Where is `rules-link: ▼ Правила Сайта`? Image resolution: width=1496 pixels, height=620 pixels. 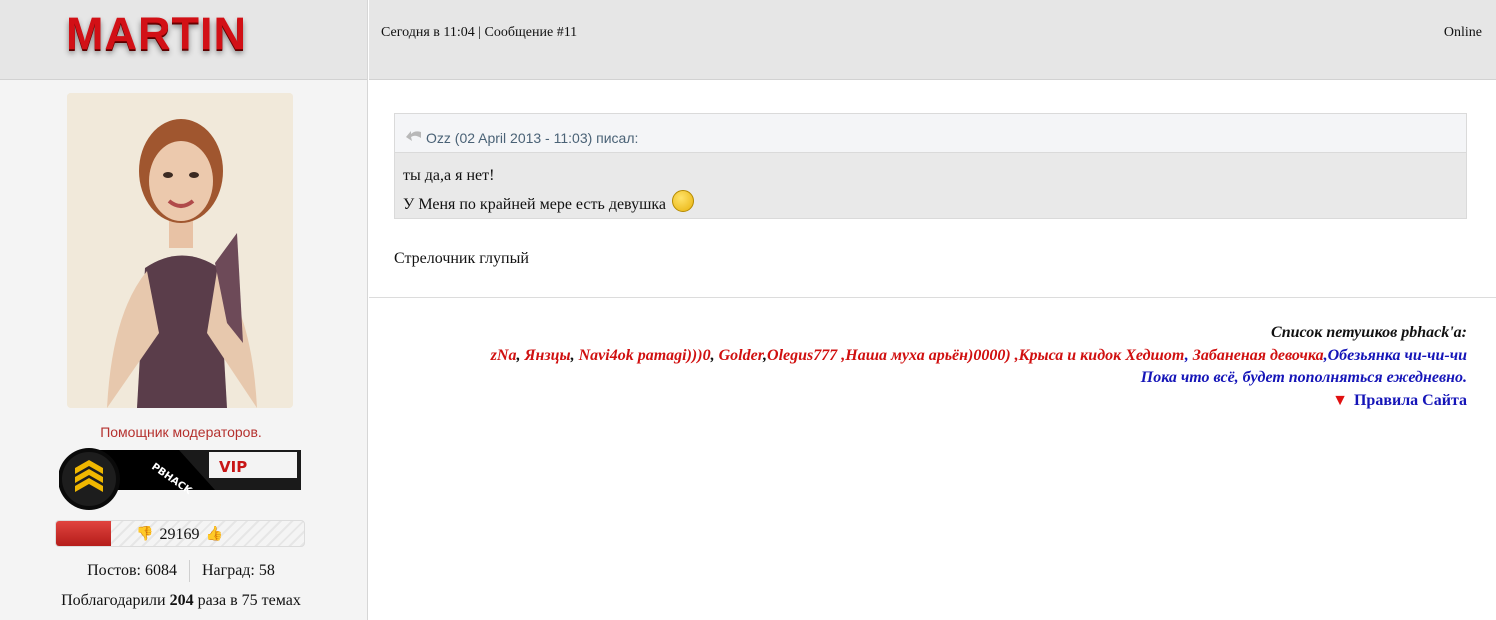
rules-link: ▼ Правила Сайта is located at coordinates (930, 401).